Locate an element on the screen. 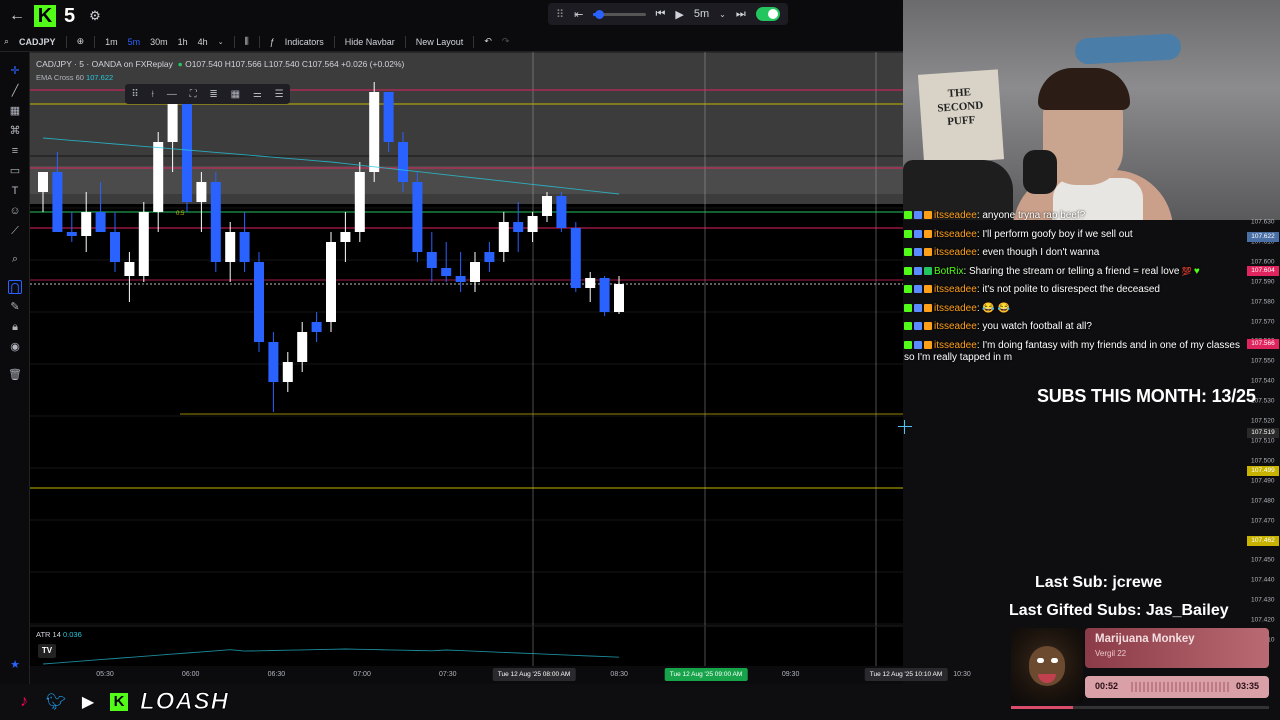 This screenshot has height=720, width=1280. ema-value: 107.622 is located at coordinates (100, 77).